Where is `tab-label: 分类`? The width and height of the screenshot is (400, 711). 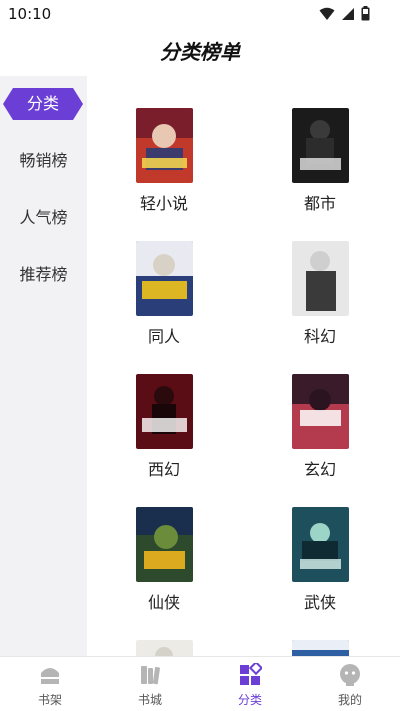
tab-label: 分类 is located at coordinates (249, 700).